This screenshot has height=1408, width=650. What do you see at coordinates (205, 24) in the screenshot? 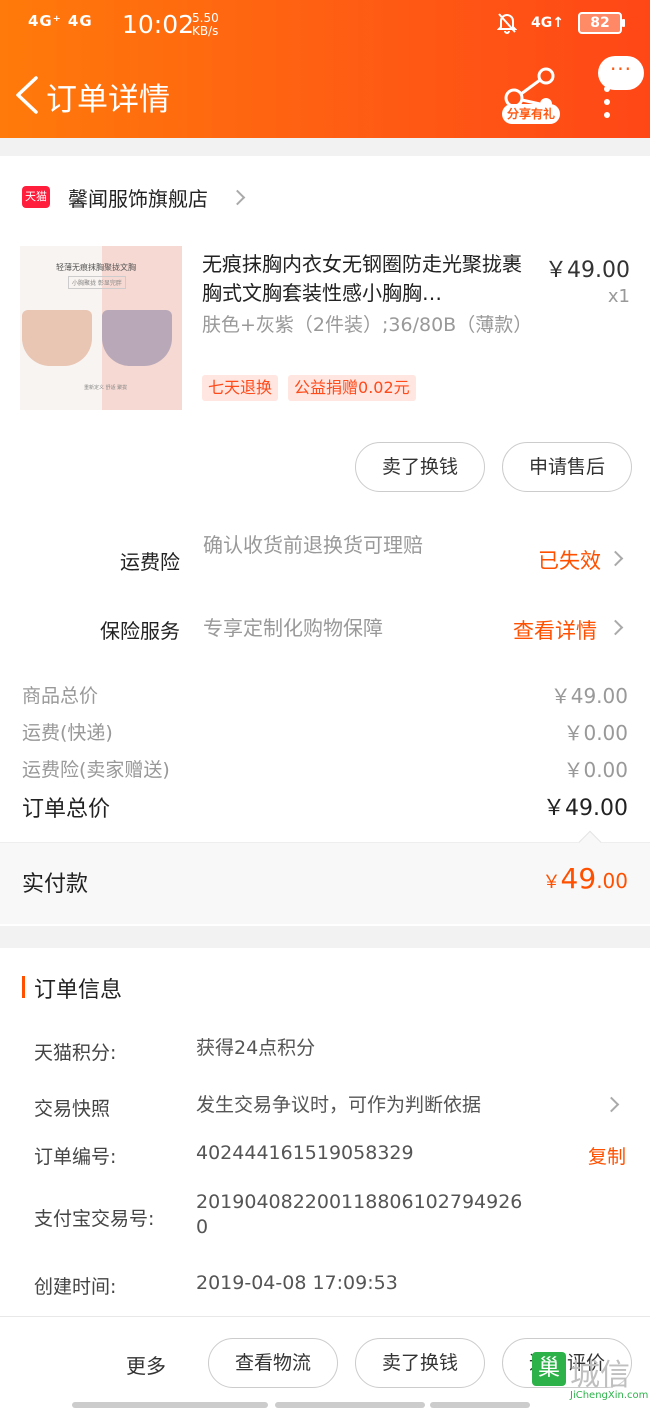
I see `network-speed: 5.50 KB/s` at bounding box center [205, 24].